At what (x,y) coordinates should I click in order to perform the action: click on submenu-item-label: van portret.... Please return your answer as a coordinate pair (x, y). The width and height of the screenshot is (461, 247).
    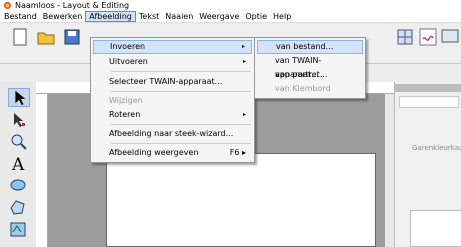
    Looking at the image, I should click on (301, 74).